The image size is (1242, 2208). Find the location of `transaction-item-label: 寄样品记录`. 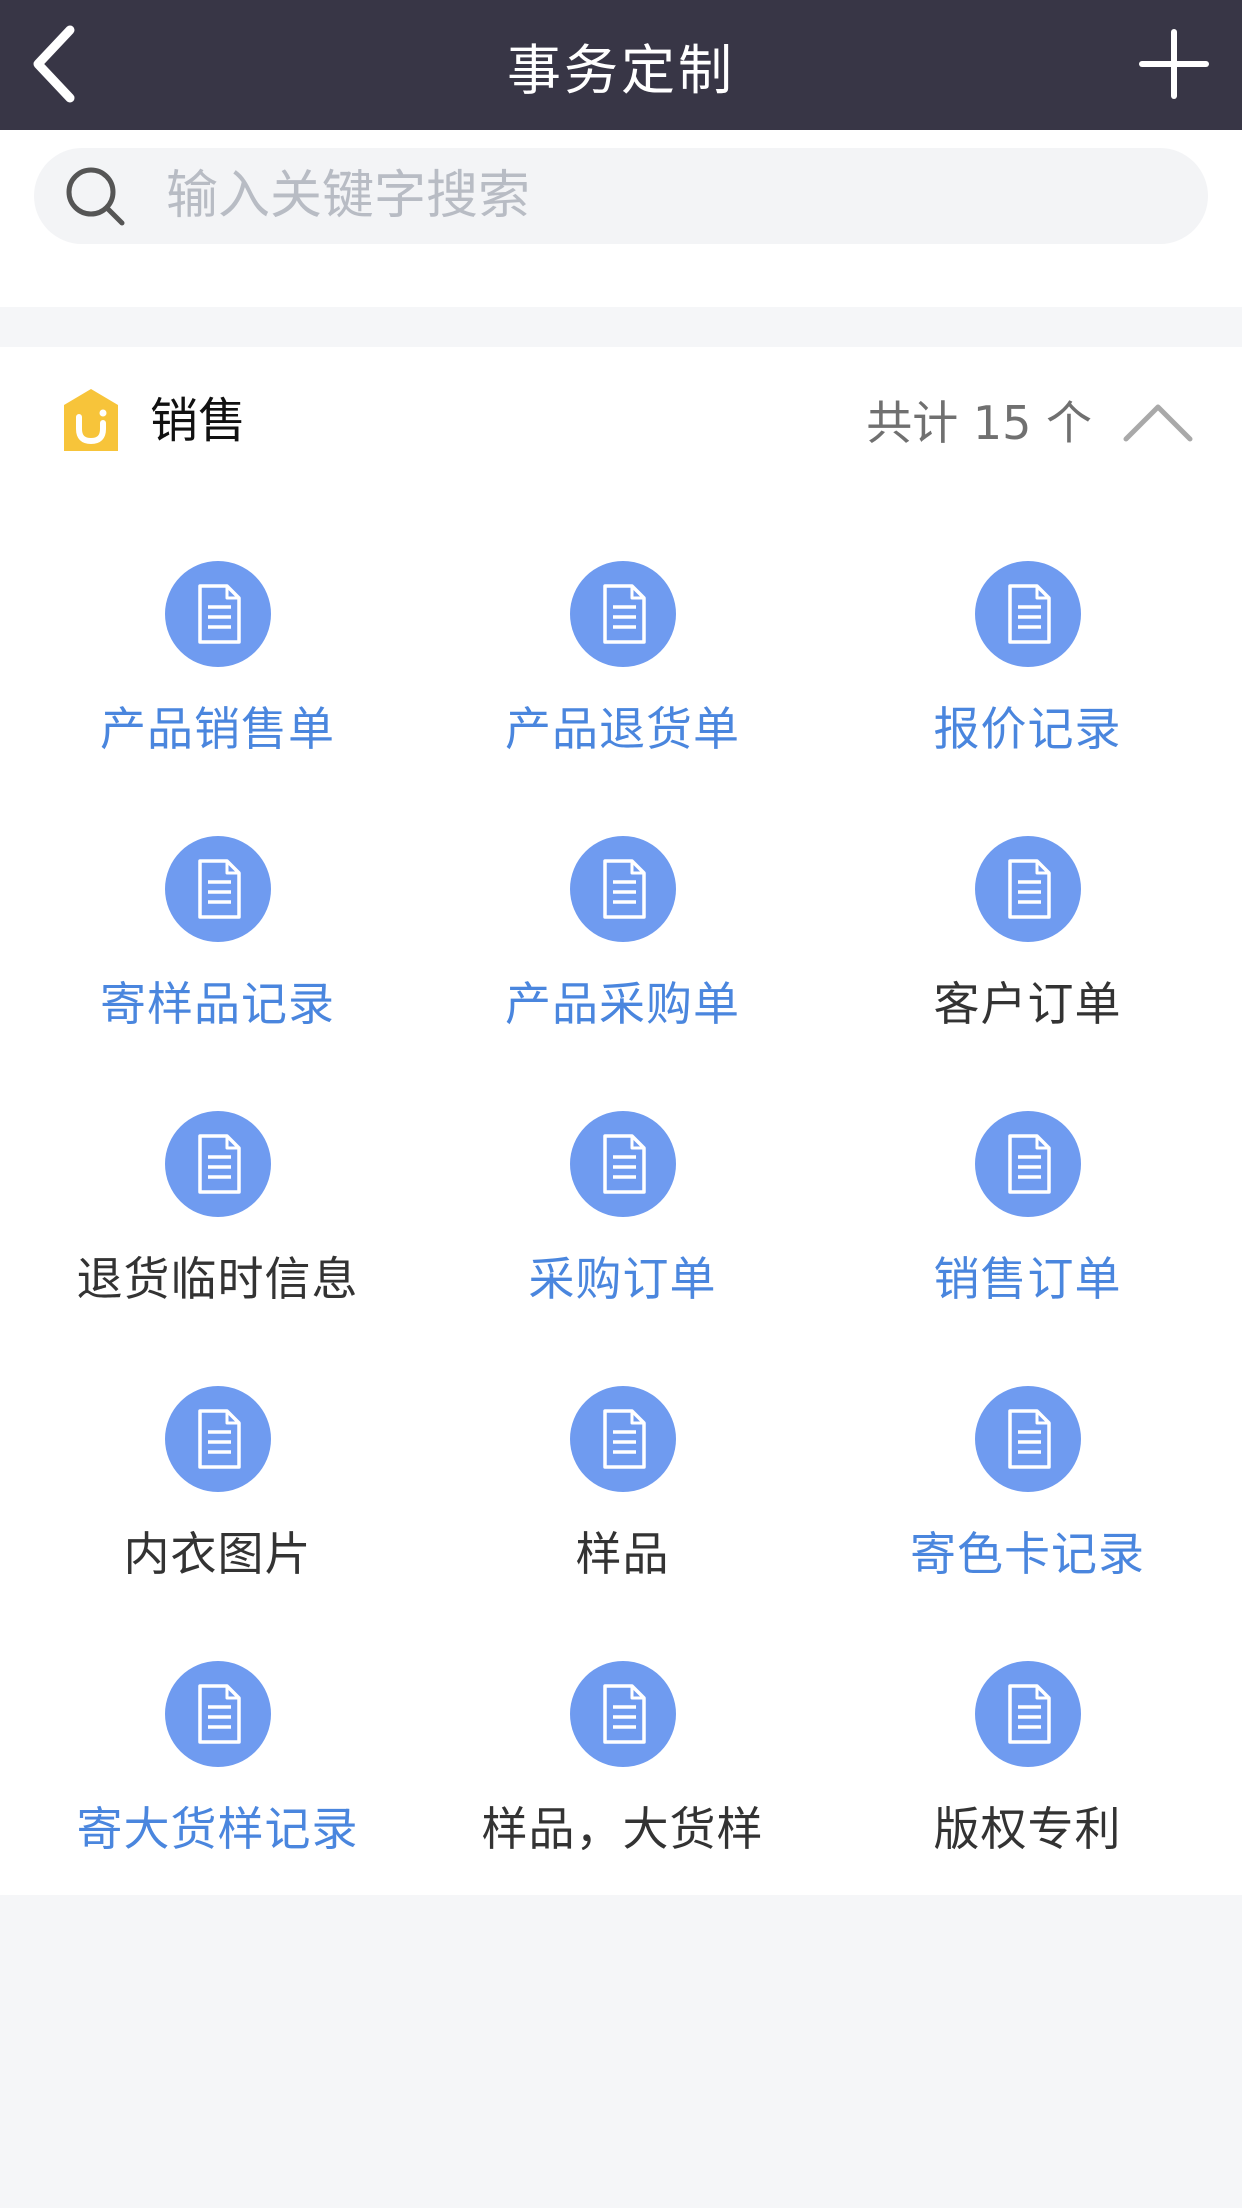

transaction-item-label: 寄样品记录 is located at coordinates (217, 1004).